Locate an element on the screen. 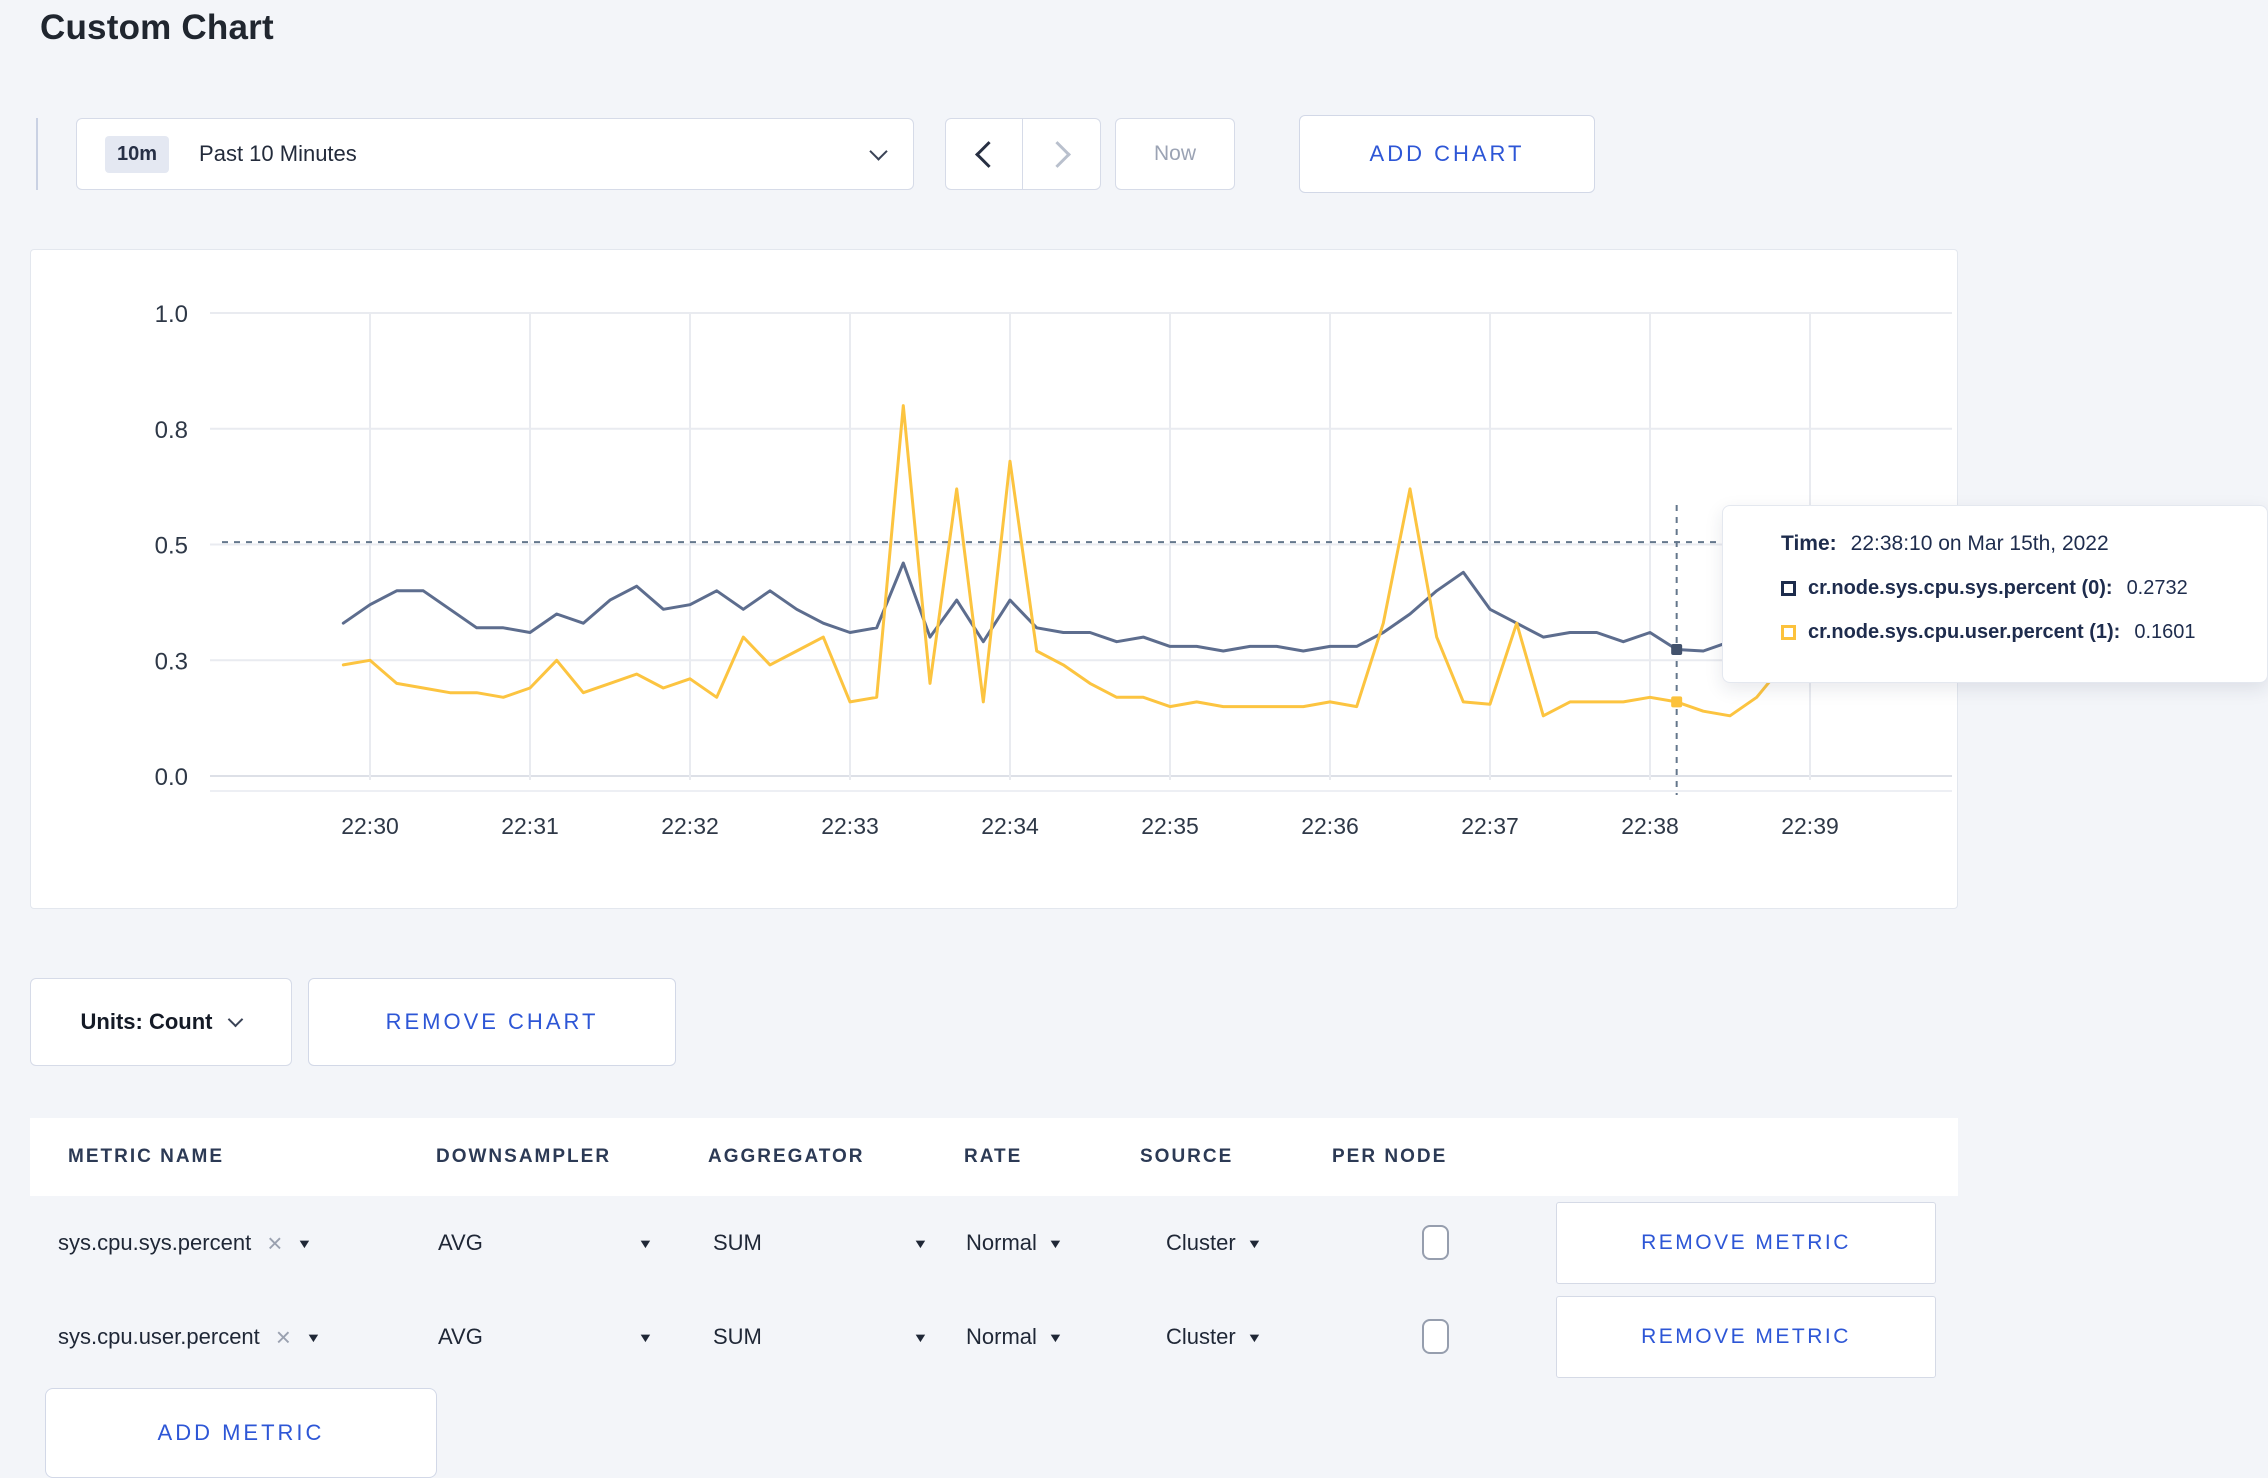  tooltip-series-name: cr.node.sys.cpu.sys.percent (0): is located at coordinates (1960, 588).